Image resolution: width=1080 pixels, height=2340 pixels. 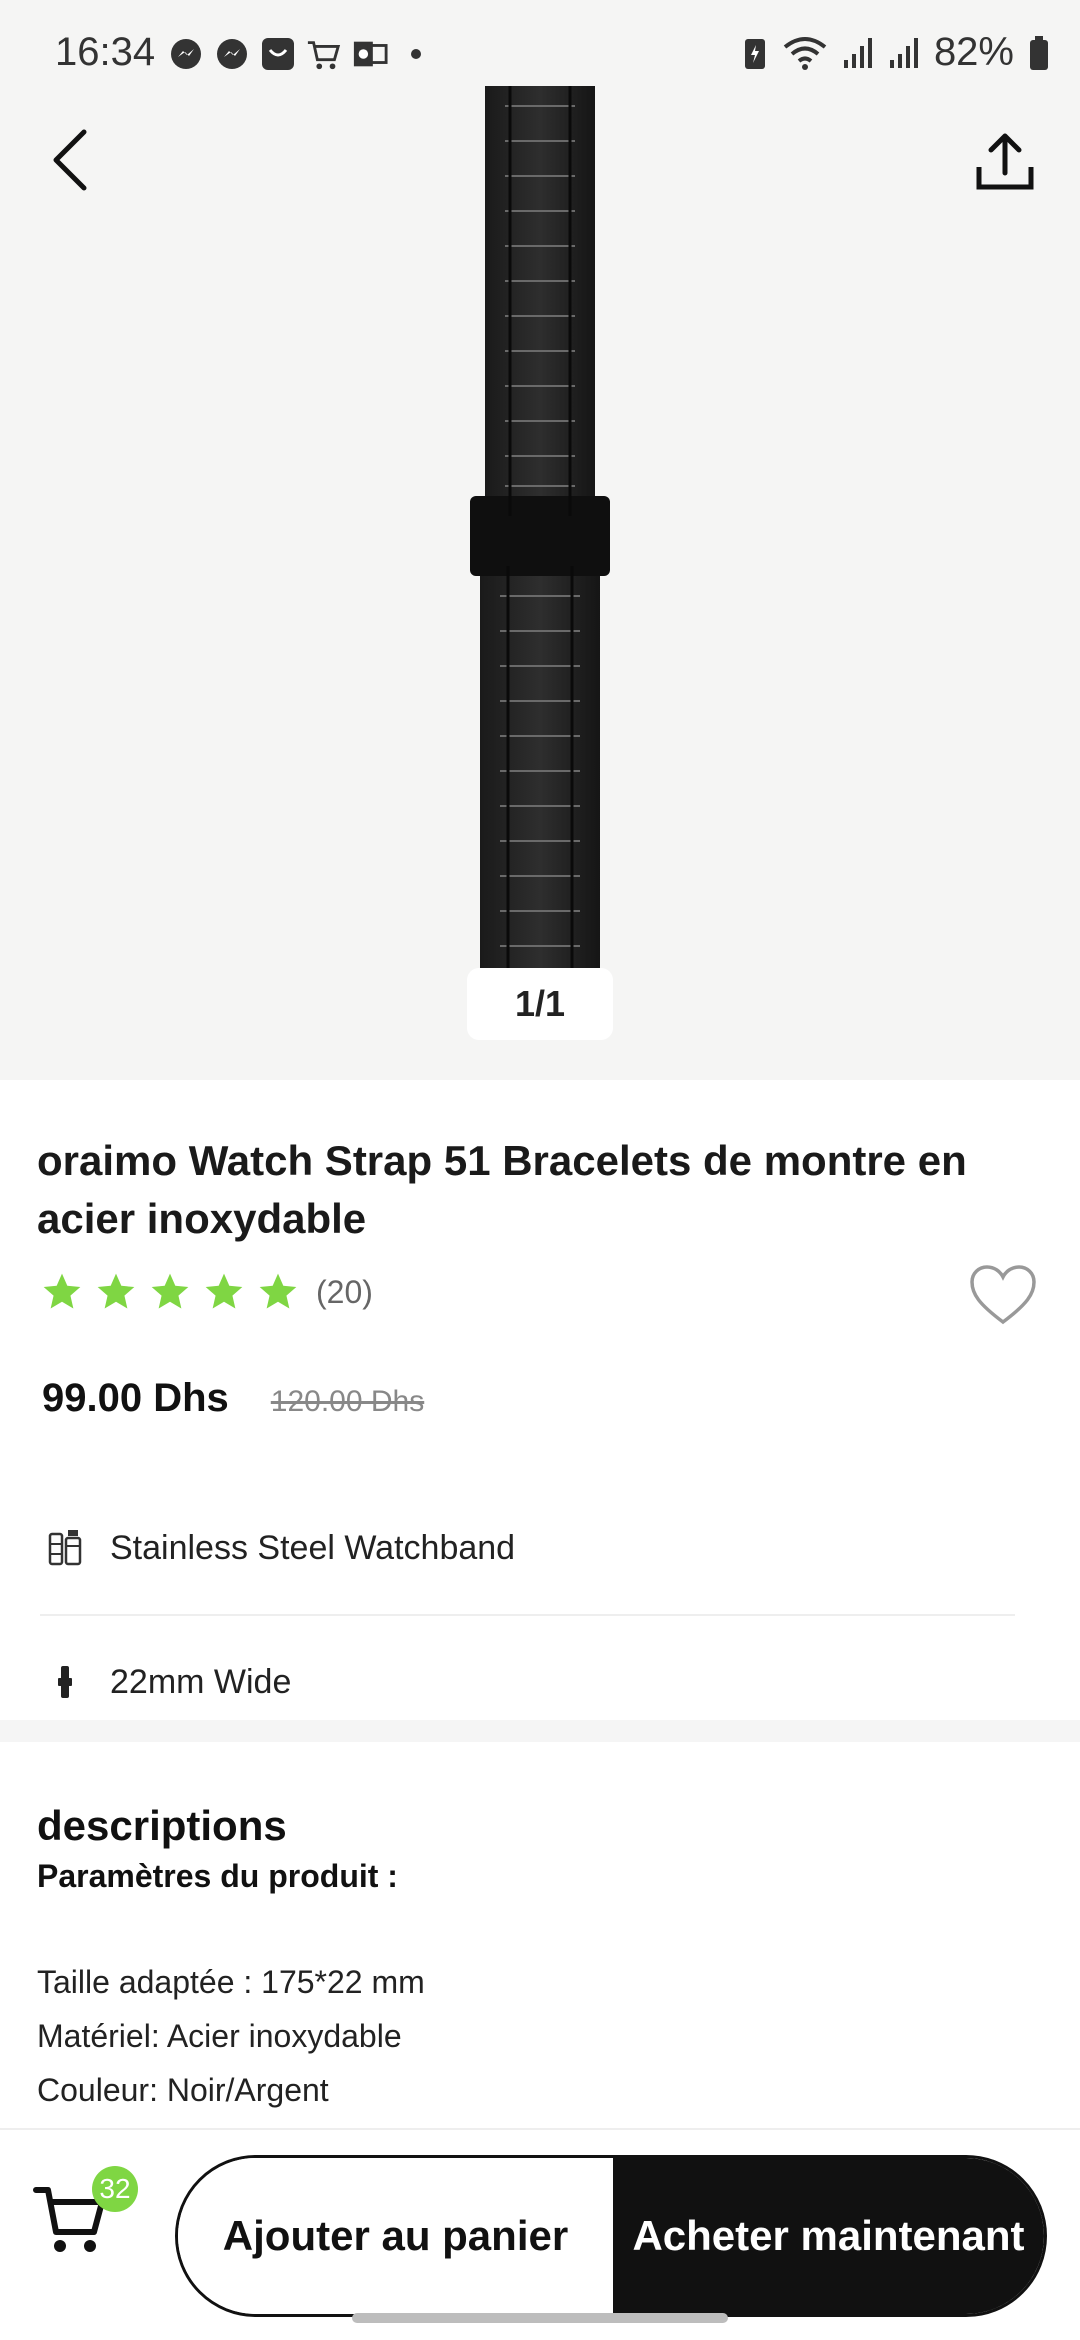 I want to click on battery-icon, so click(x=1039, y=52).